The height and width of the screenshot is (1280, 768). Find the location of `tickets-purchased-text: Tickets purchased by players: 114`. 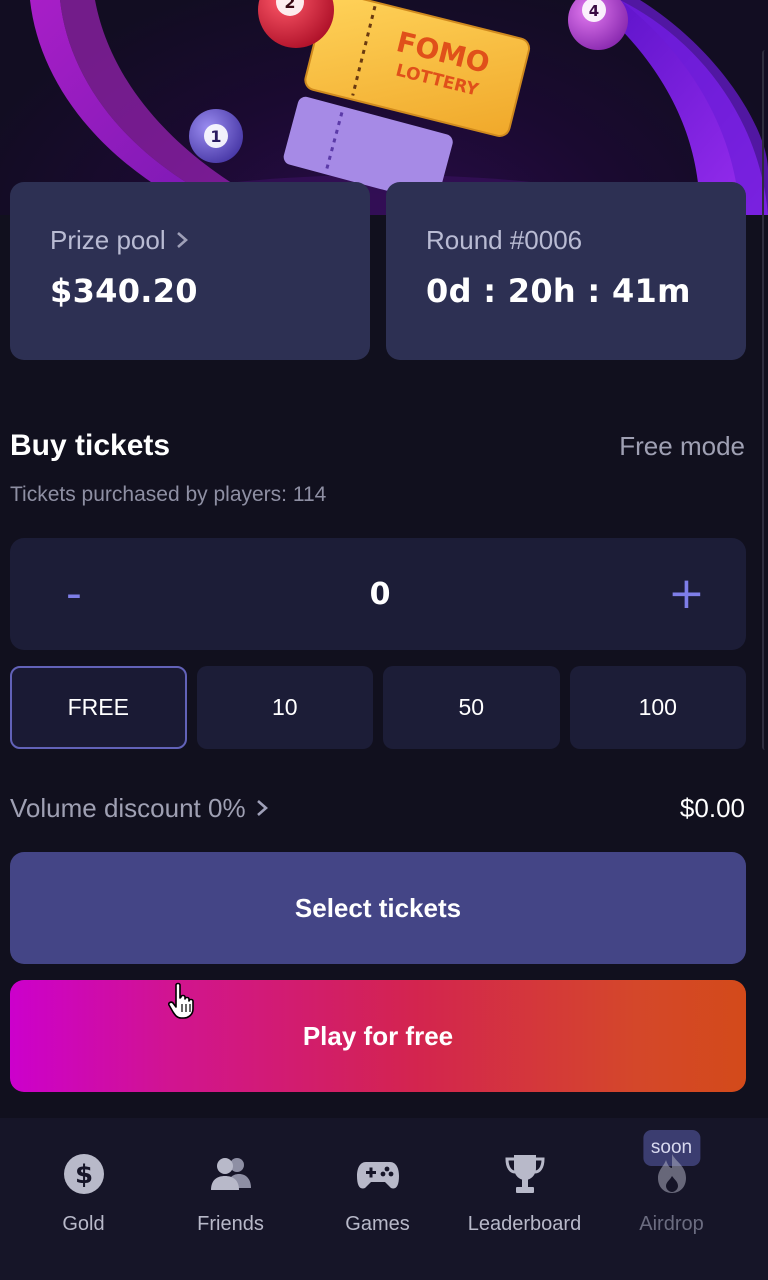

tickets-purchased-text: Tickets purchased by players: 114 is located at coordinates (168, 494).